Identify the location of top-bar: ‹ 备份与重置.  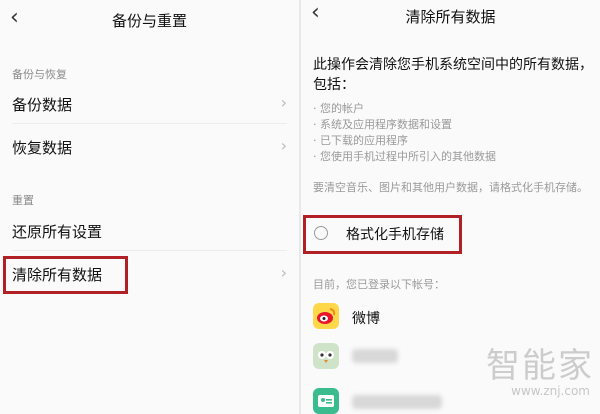
(149, 20).